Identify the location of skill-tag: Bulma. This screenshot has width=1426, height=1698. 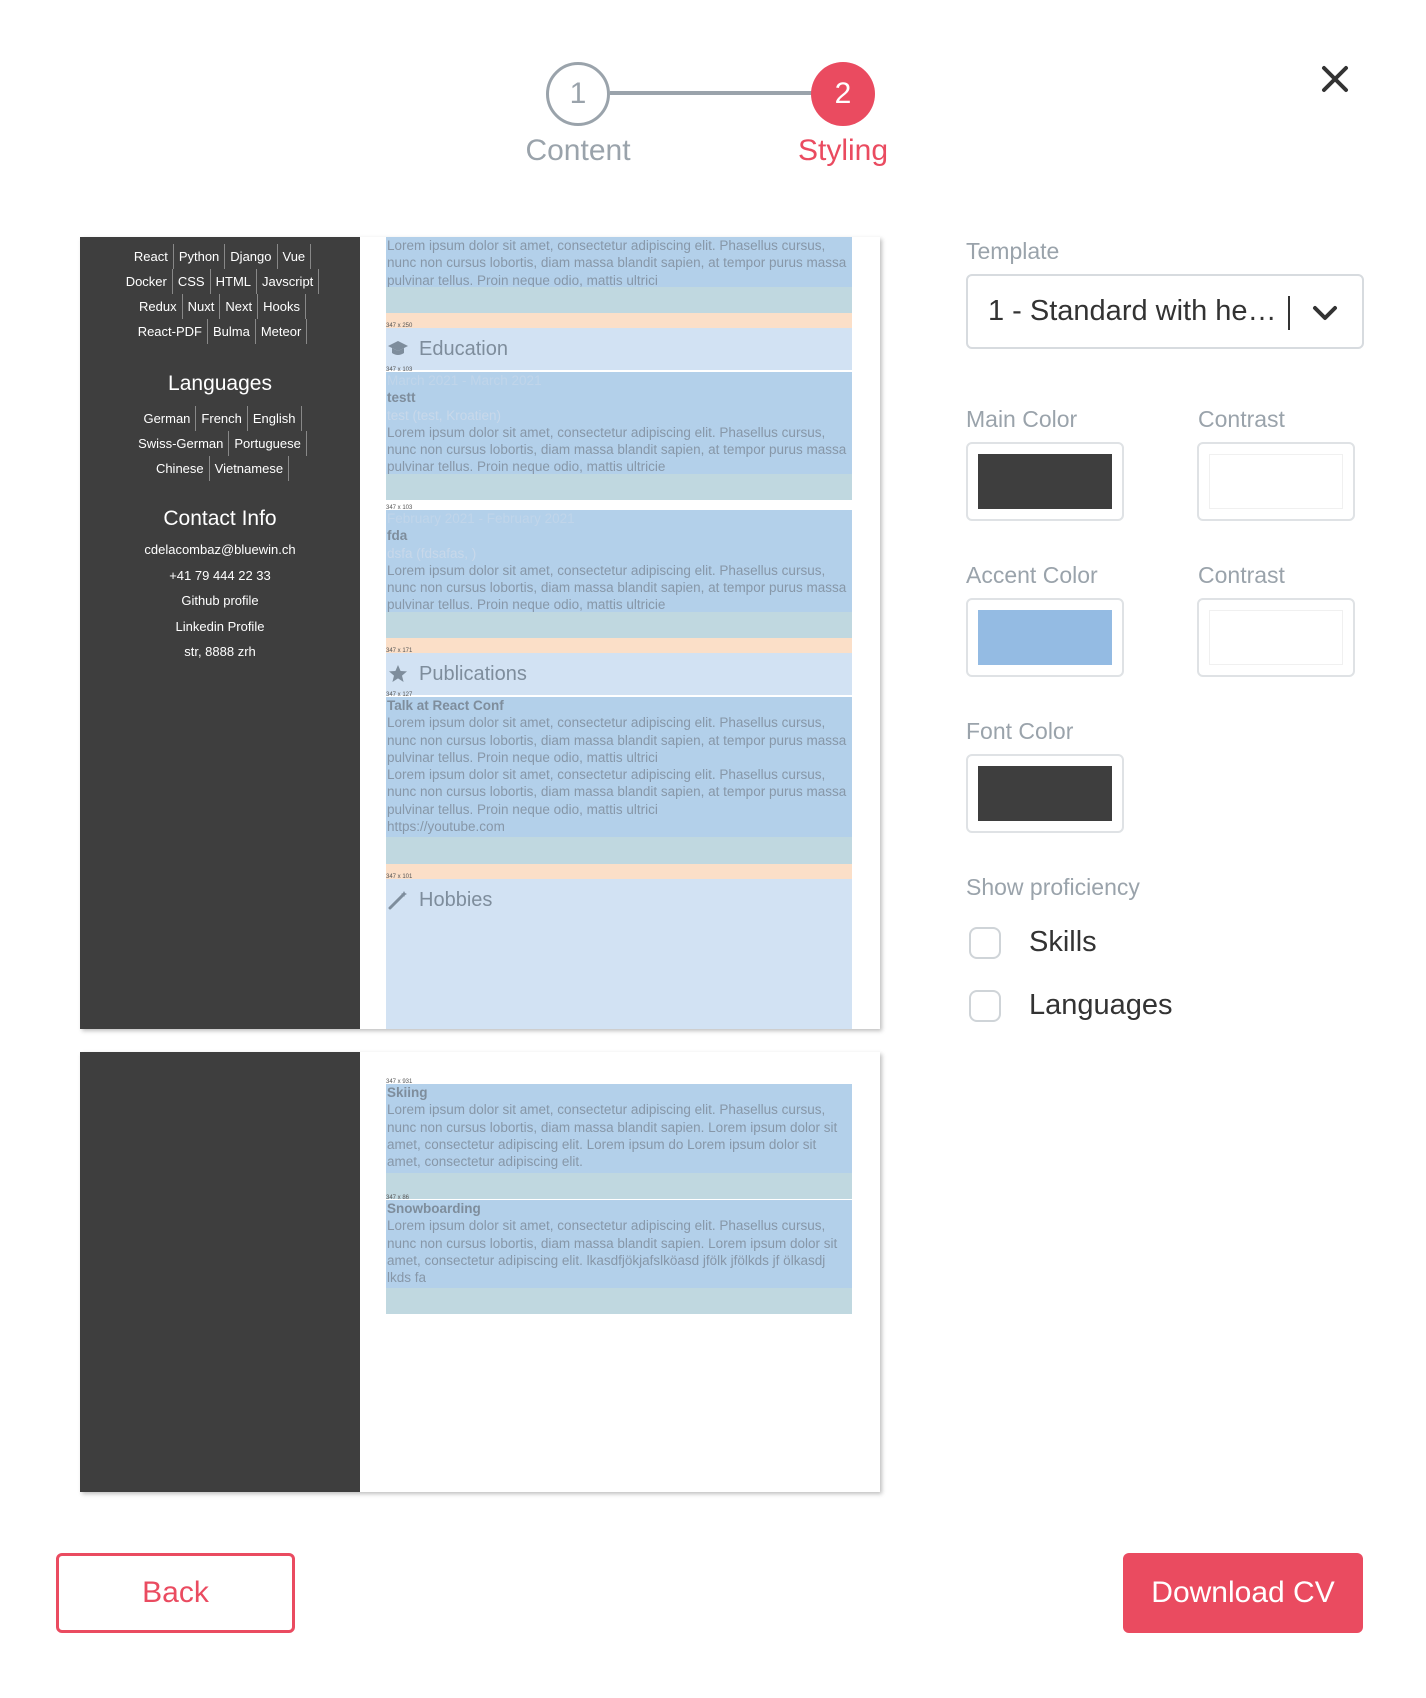
(232, 331).